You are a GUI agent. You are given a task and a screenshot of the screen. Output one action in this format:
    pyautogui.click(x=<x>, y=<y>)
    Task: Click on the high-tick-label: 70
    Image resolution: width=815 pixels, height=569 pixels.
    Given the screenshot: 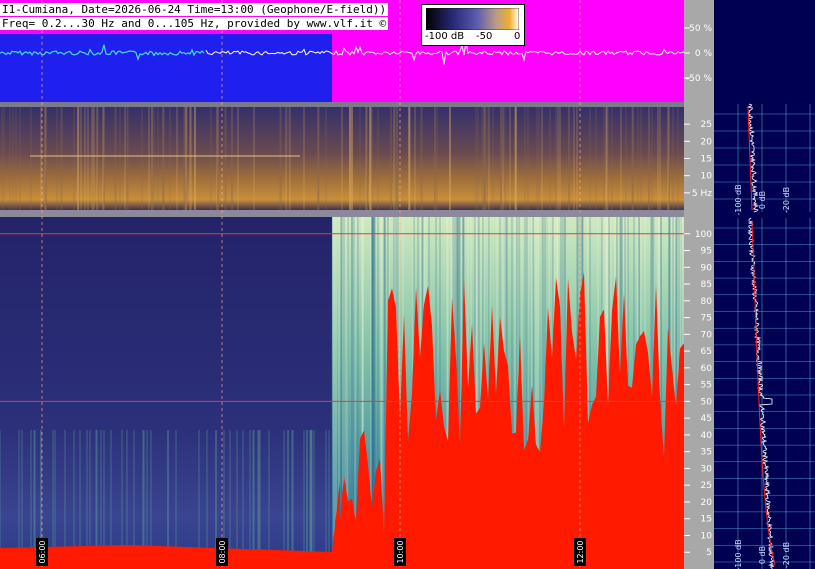 What is the action you would take?
    pyautogui.click(x=707, y=335)
    